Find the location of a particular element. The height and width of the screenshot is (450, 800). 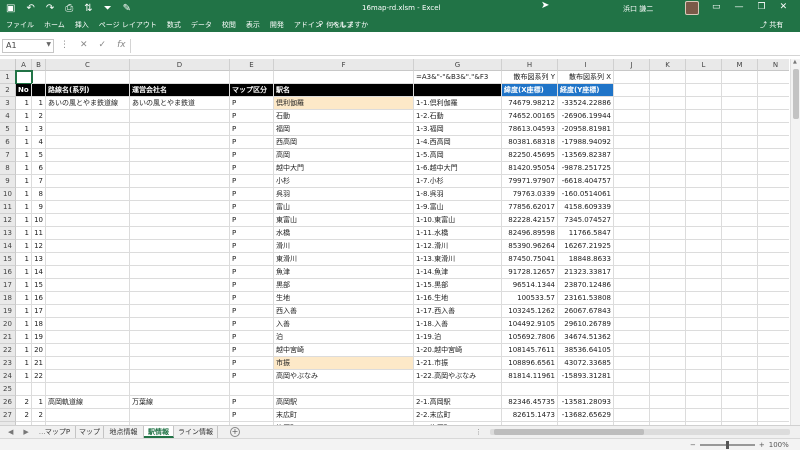

cancel-icon: ✕ is located at coordinates (84, 45).